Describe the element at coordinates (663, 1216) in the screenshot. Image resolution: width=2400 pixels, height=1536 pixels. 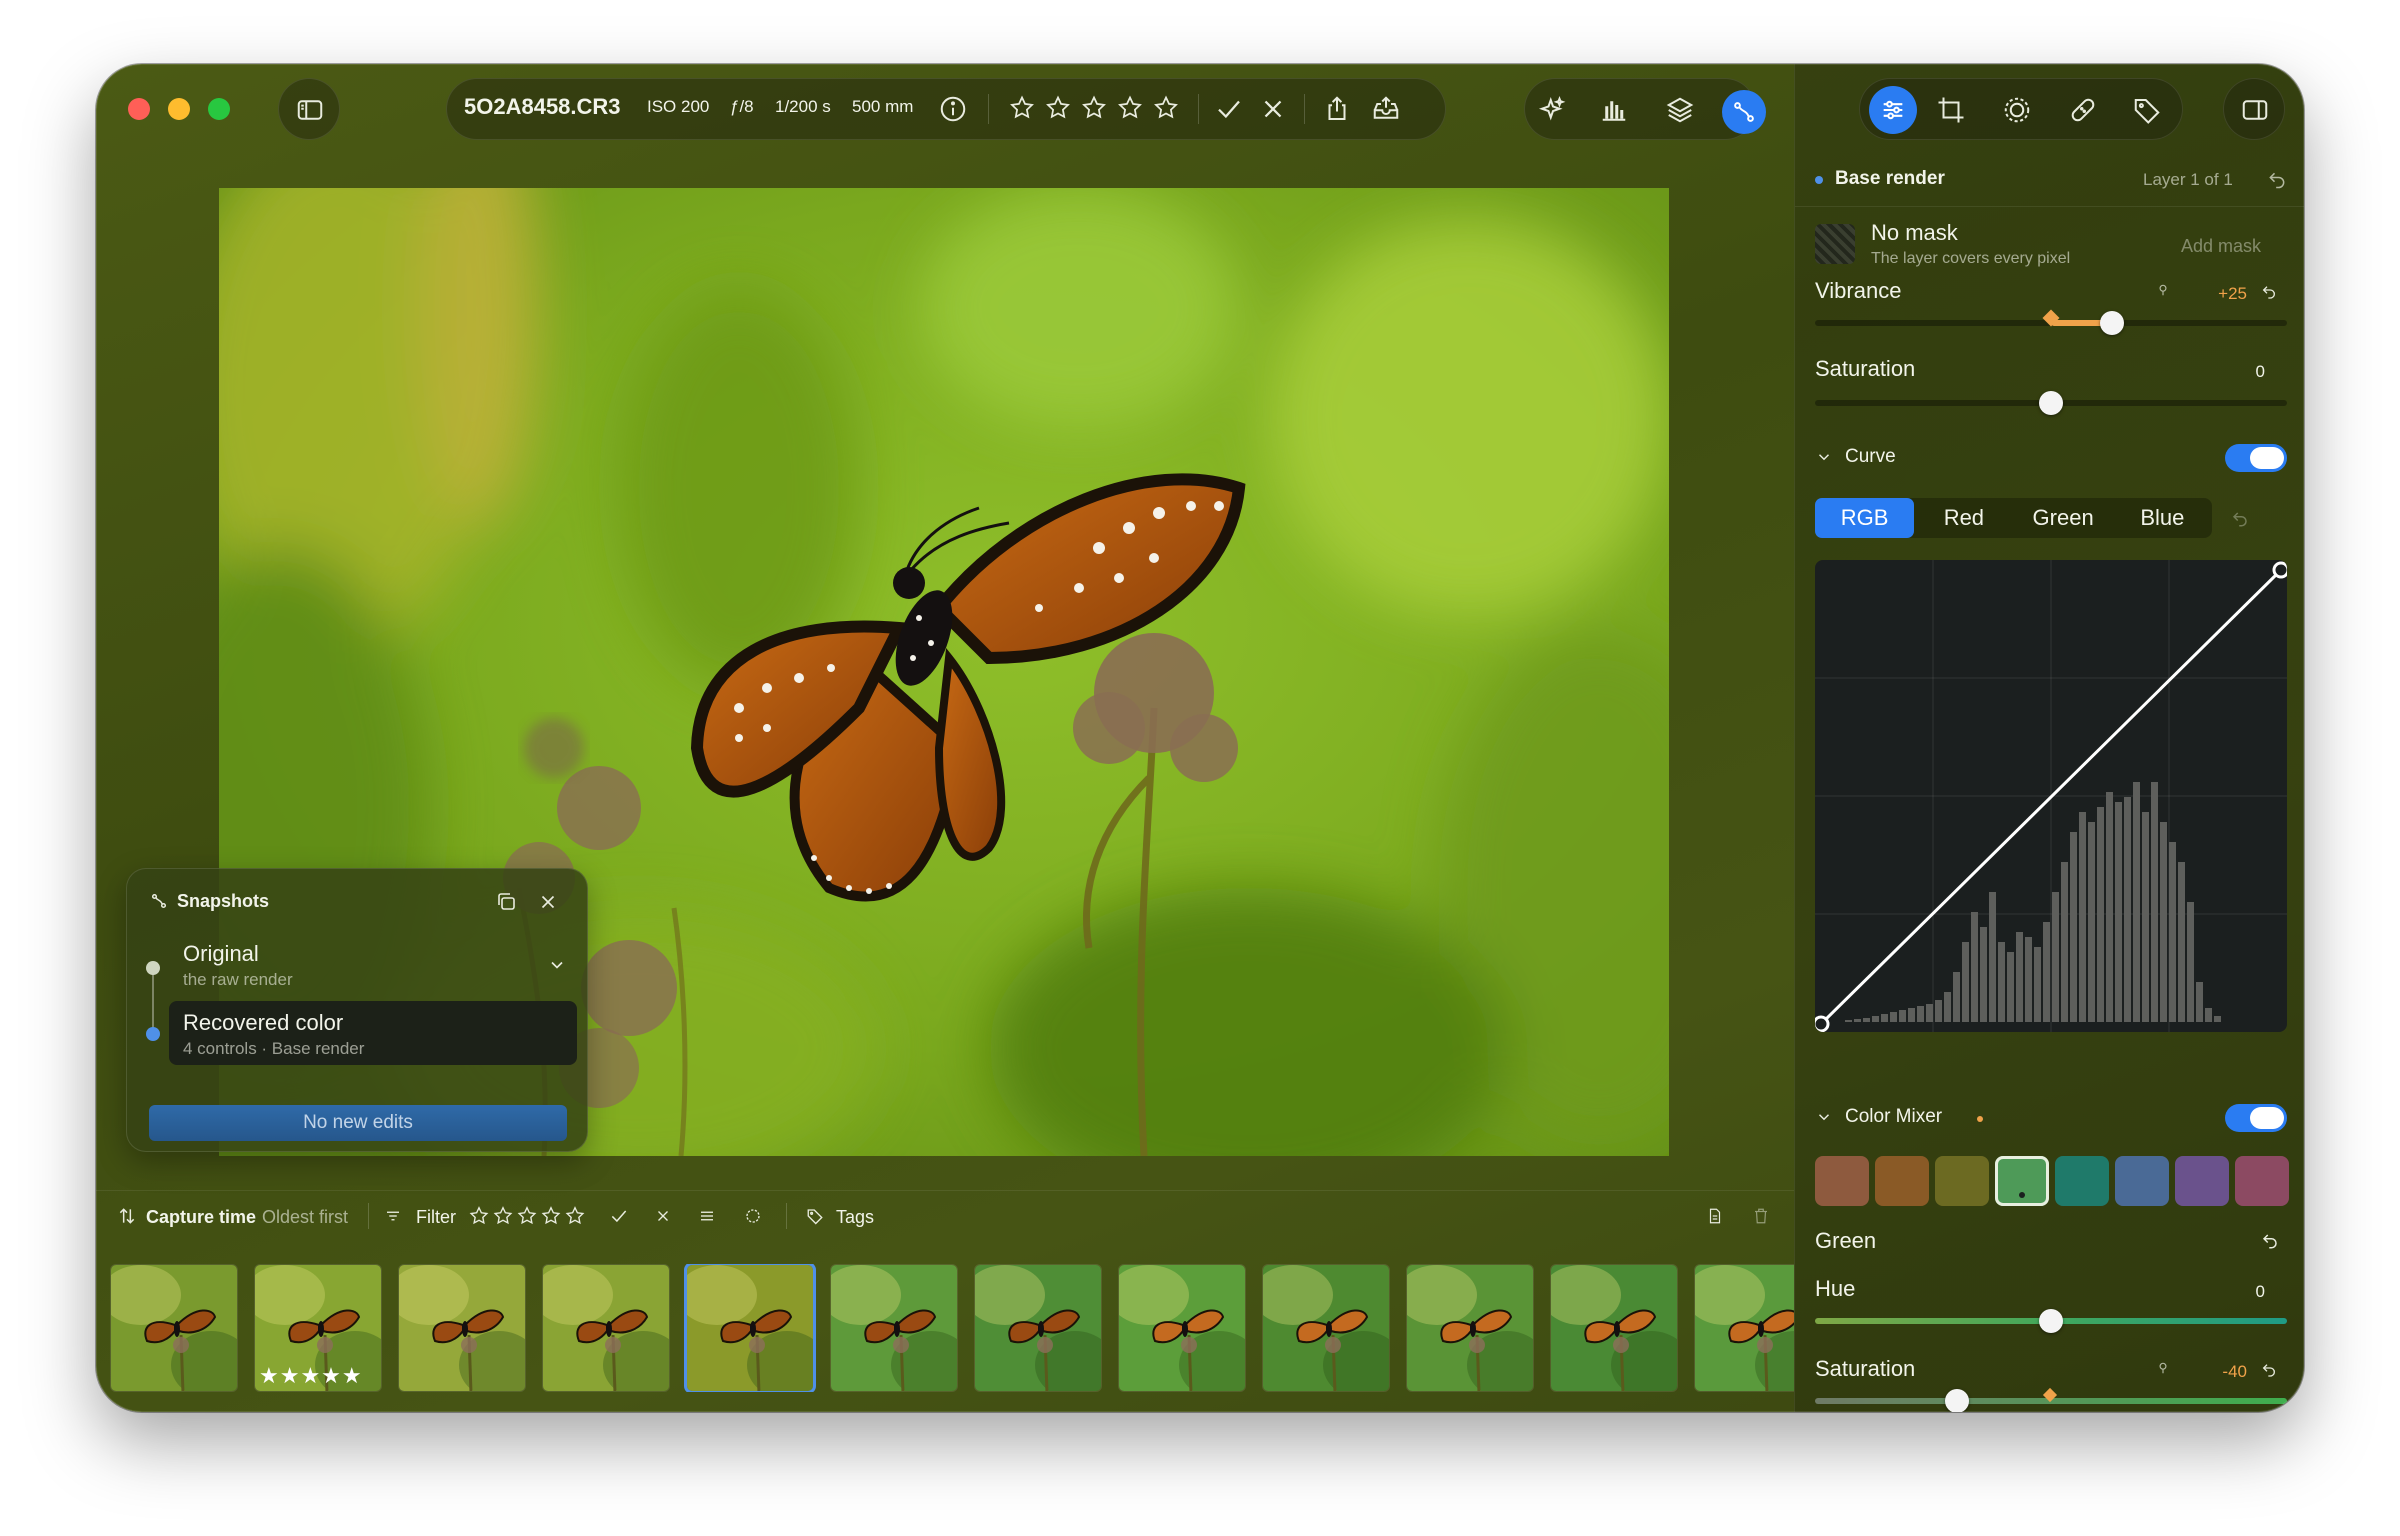
I see `filter-rejected-x-icon` at that location.